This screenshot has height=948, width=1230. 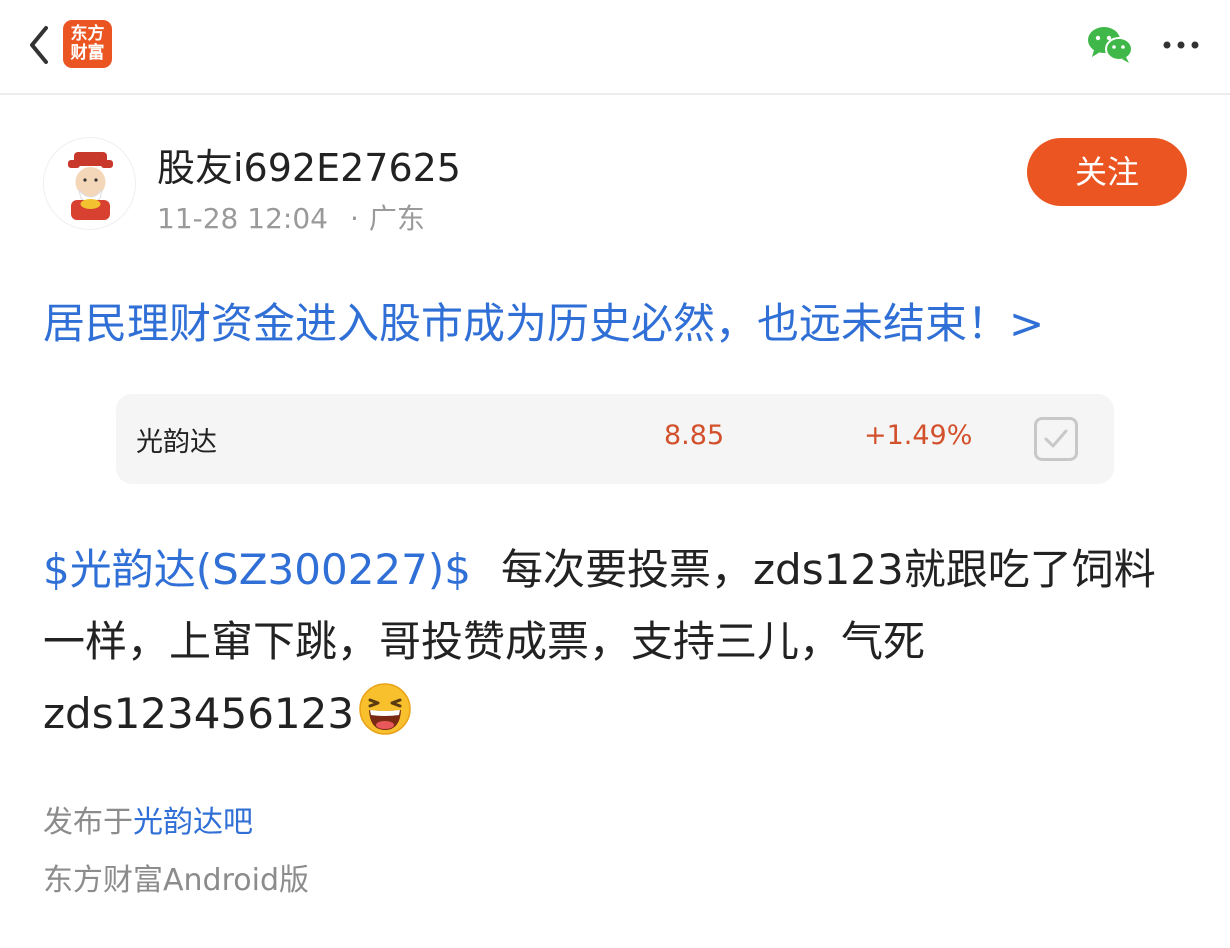 I want to click on post-meta: 11-28 12:04 · 广东, so click(x=291, y=217).